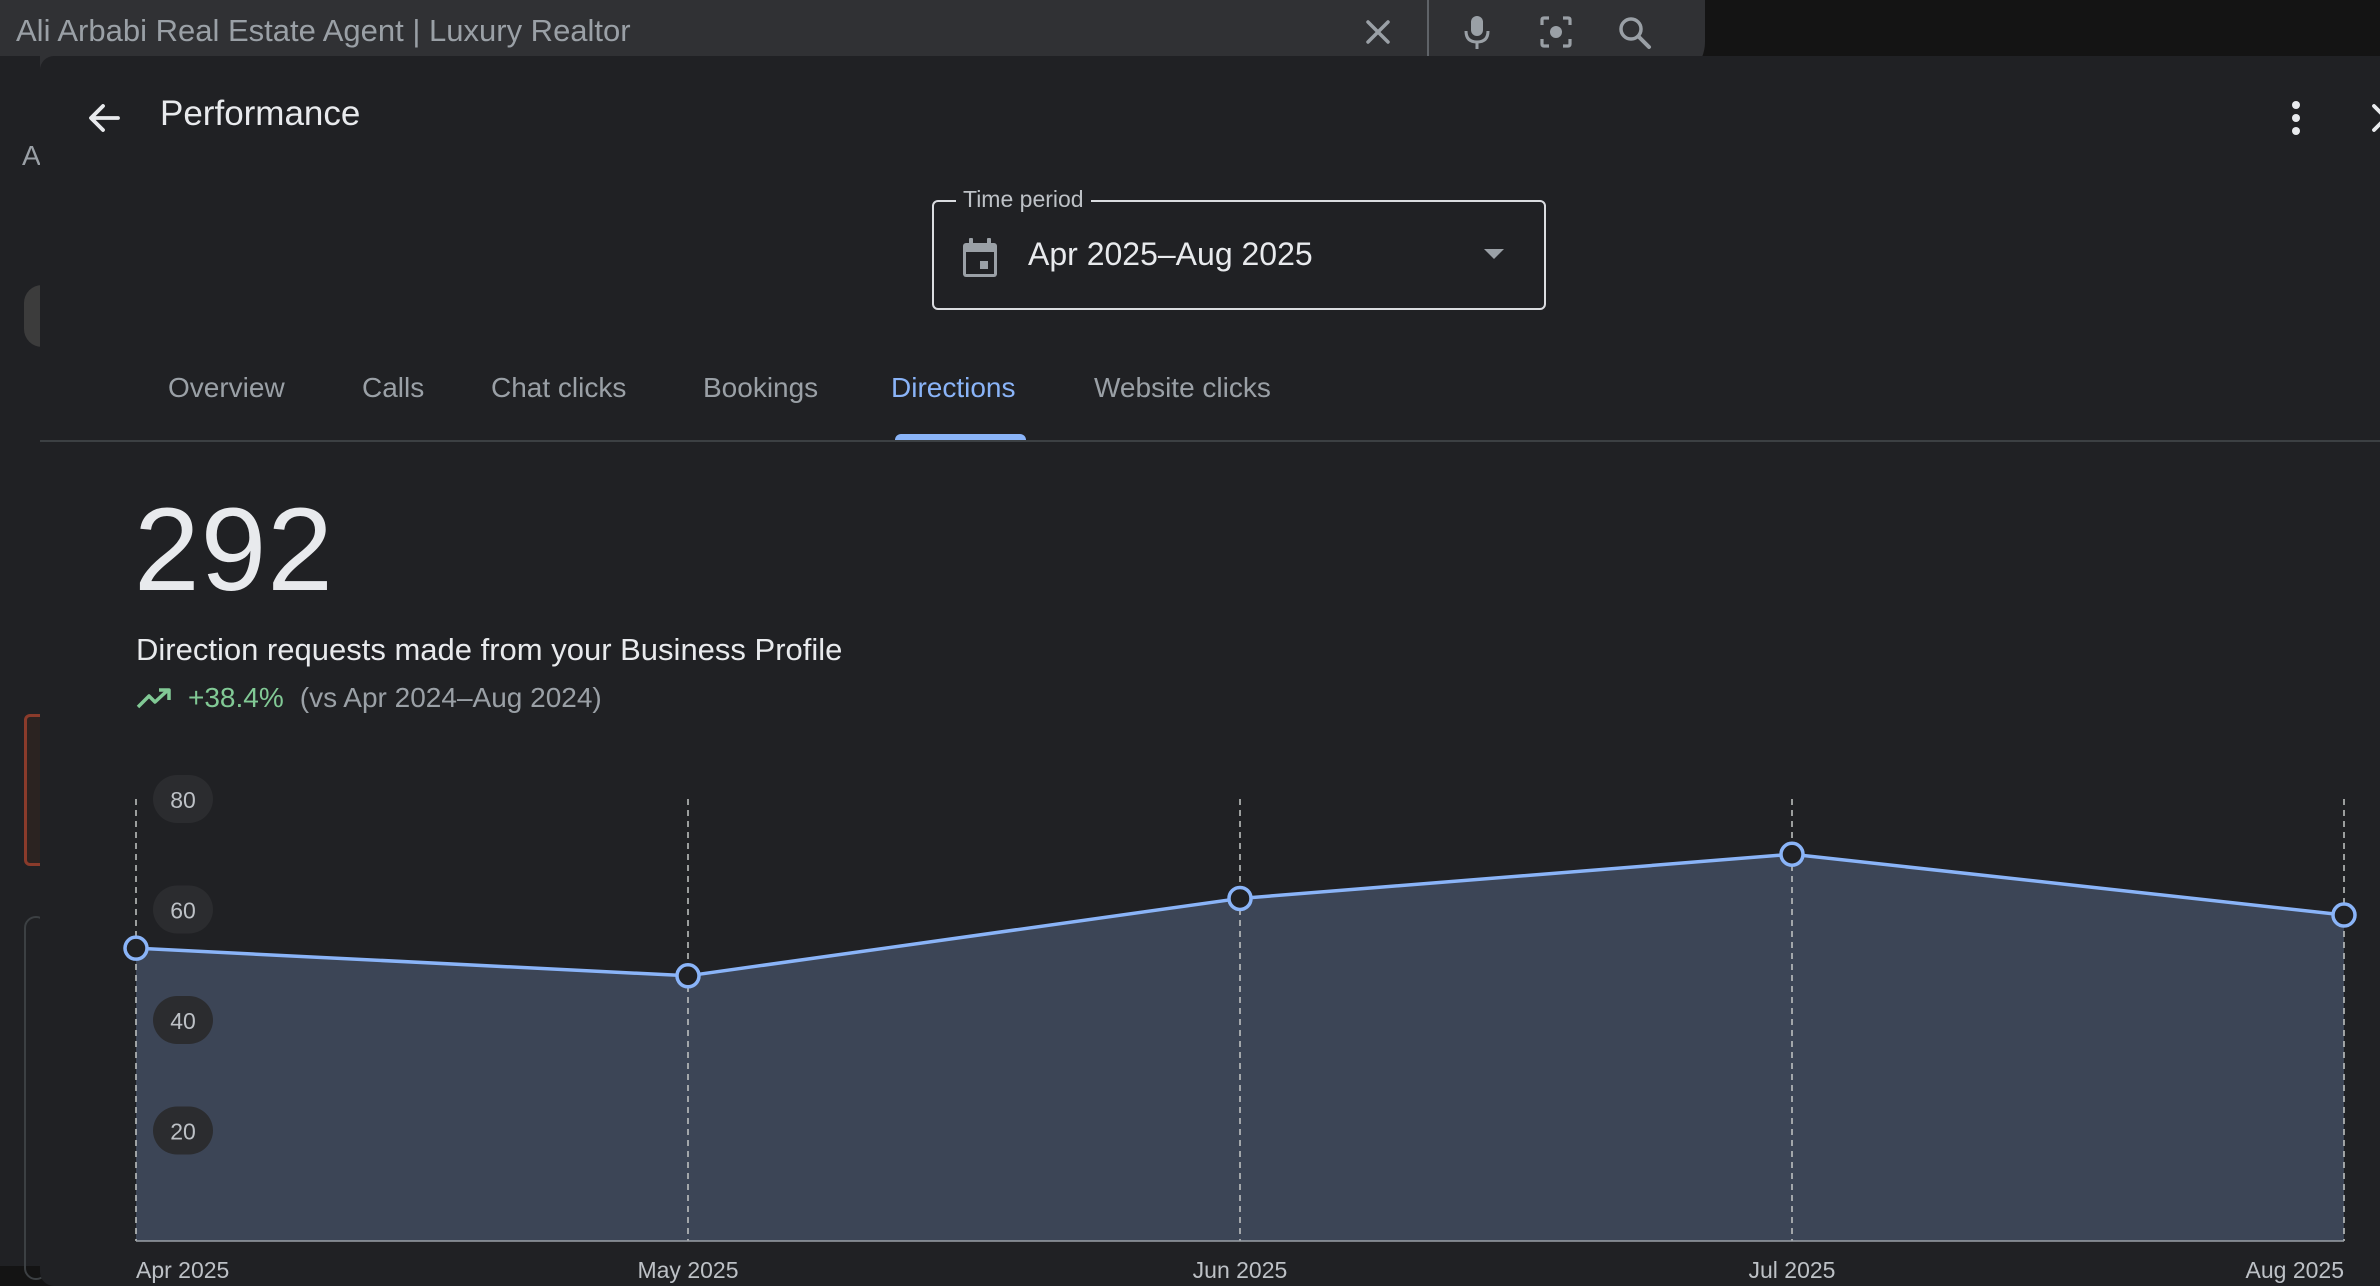 The image size is (2380, 1286). What do you see at coordinates (1792, 854) in the screenshot?
I see `chart-point-jul-2025` at bounding box center [1792, 854].